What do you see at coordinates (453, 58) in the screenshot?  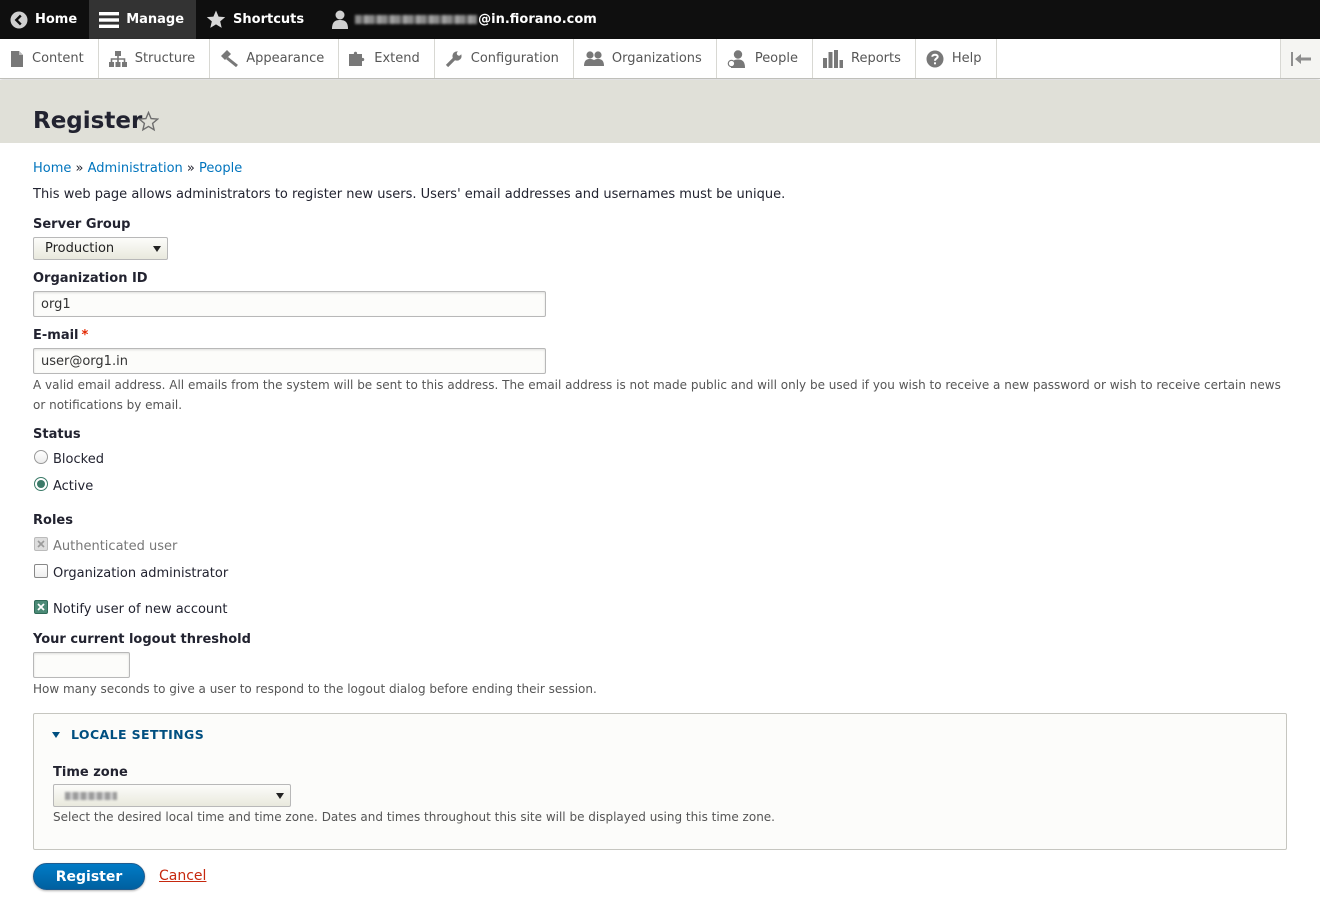 I see `wrench-icon` at bounding box center [453, 58].